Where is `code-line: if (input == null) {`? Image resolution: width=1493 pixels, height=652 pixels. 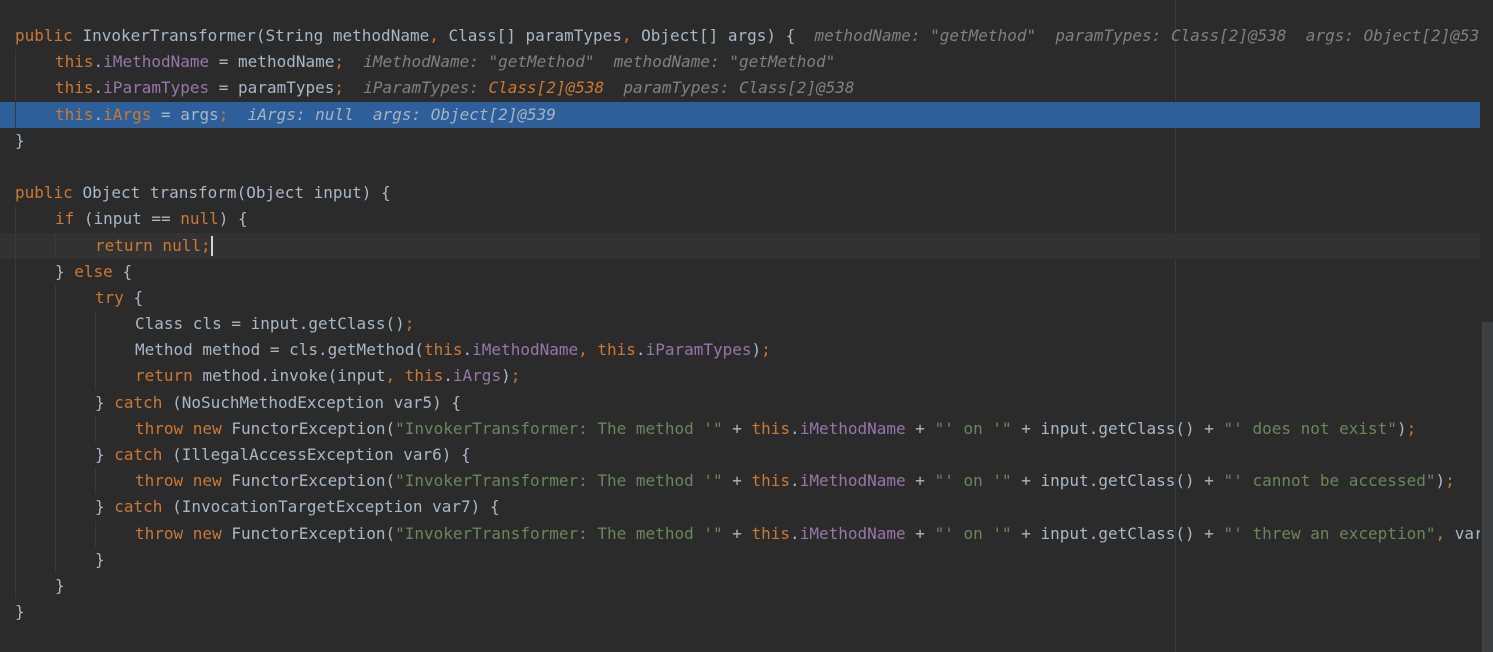
code-line: if (input == null) { is located at coordinates (740, 219).